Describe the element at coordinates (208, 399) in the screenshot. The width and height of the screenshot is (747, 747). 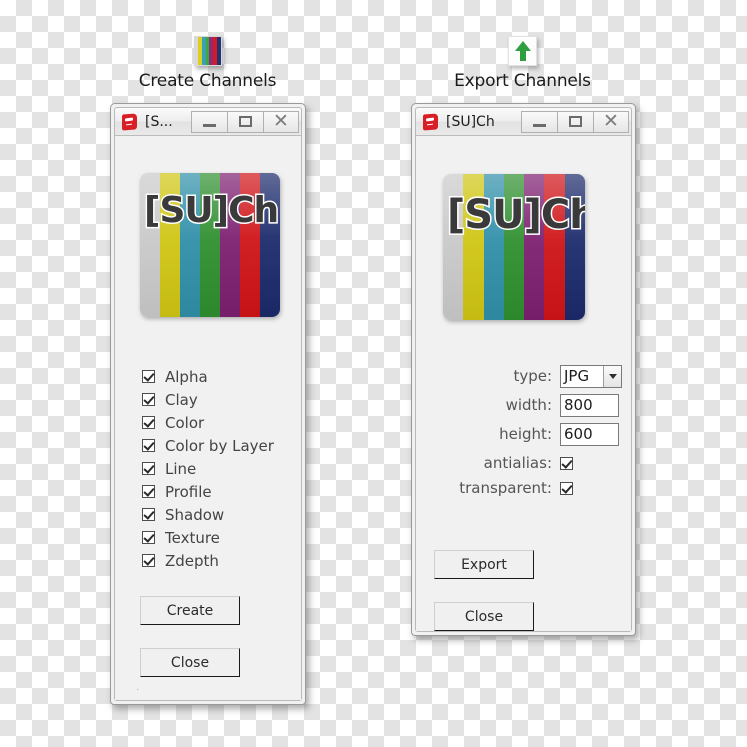
I see `checkbox-row-clay: Clay` at that location.